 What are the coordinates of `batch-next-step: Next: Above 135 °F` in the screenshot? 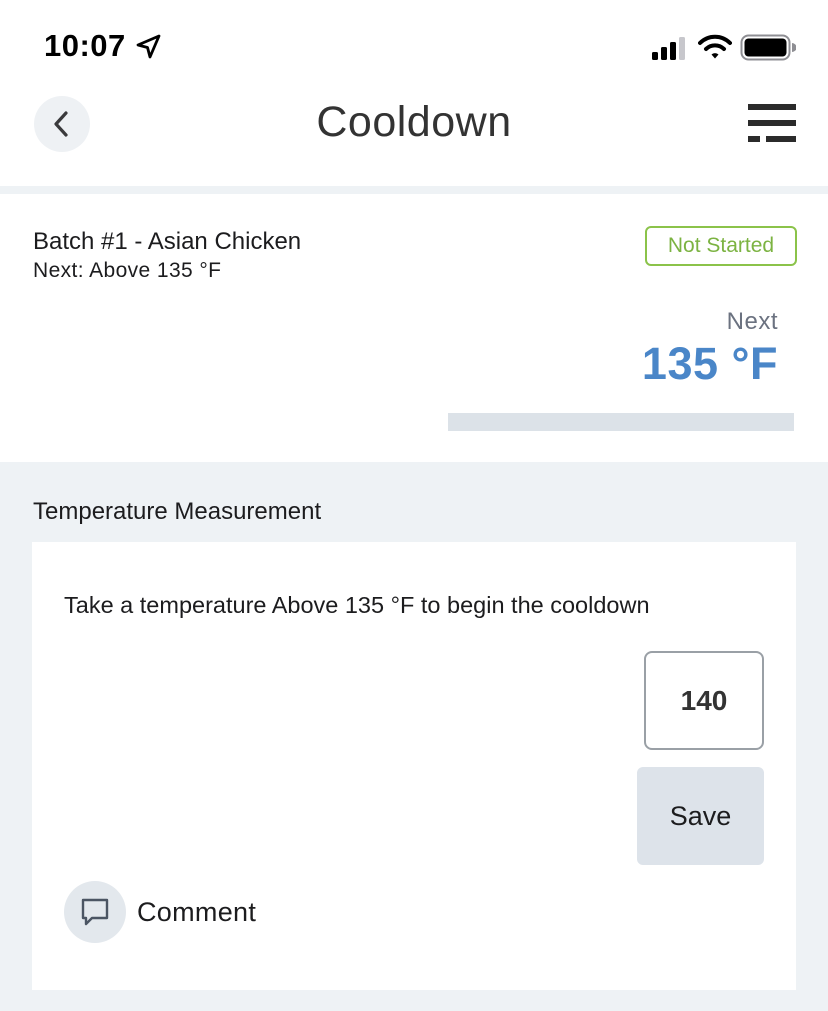 It's located at (127, 270).